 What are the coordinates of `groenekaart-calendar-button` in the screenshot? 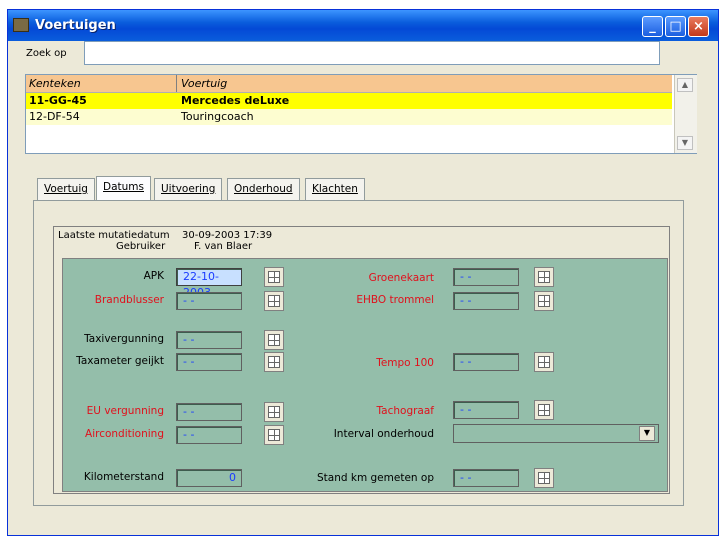 It's located at (544, 277).